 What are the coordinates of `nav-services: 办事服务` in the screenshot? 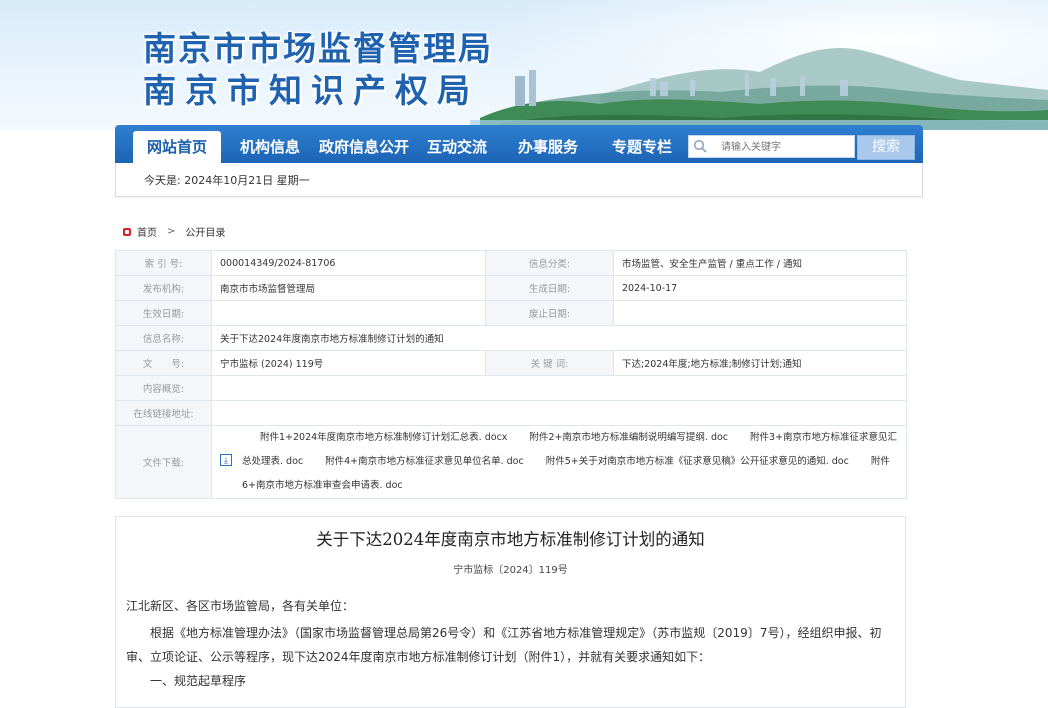 It's located at (548, 144).